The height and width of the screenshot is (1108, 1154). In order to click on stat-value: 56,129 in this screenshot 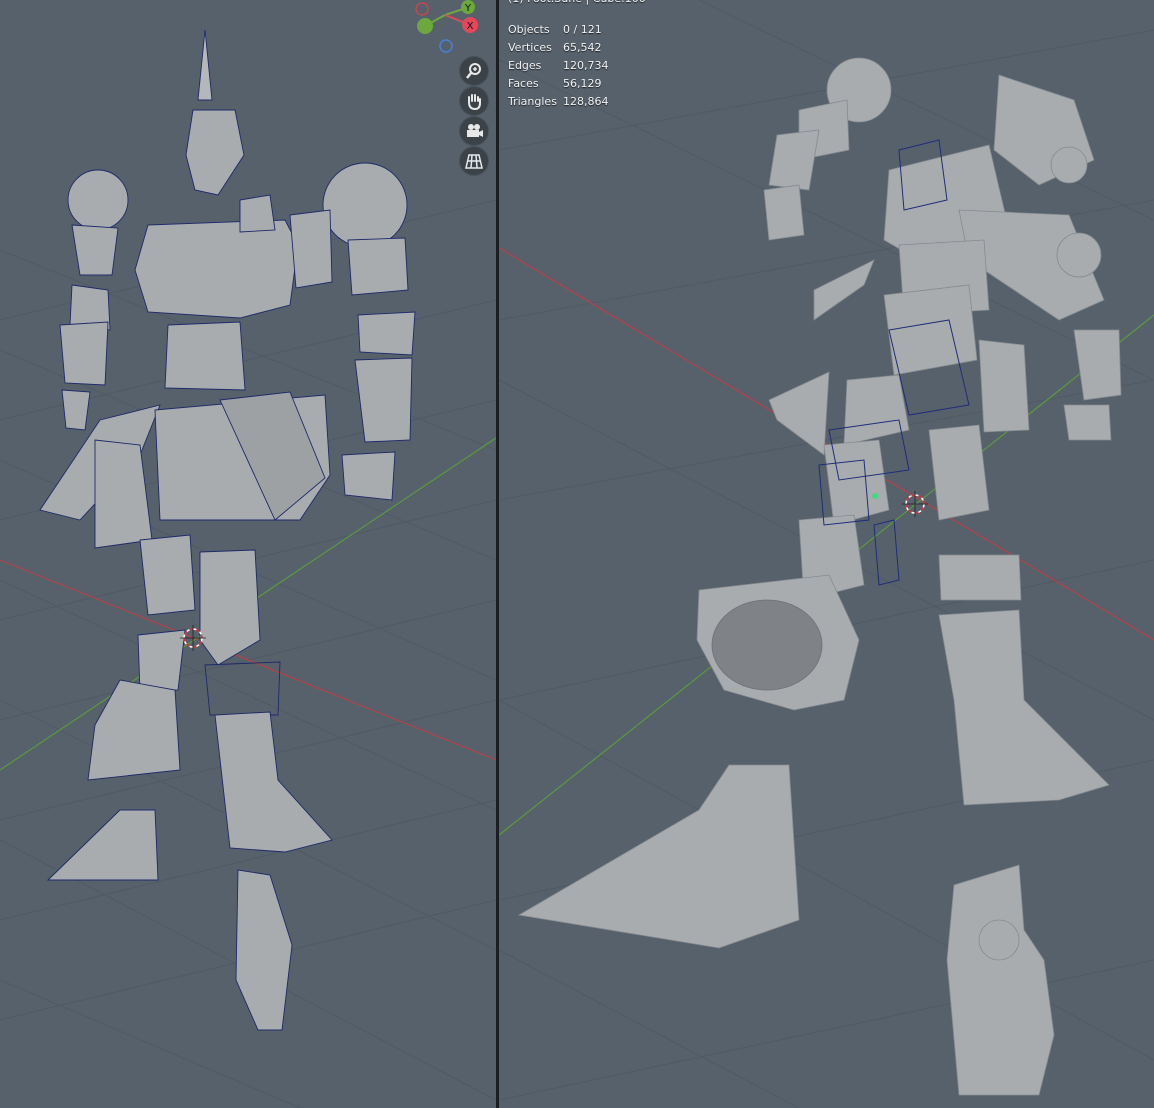, I will do `click(582, 83)`.